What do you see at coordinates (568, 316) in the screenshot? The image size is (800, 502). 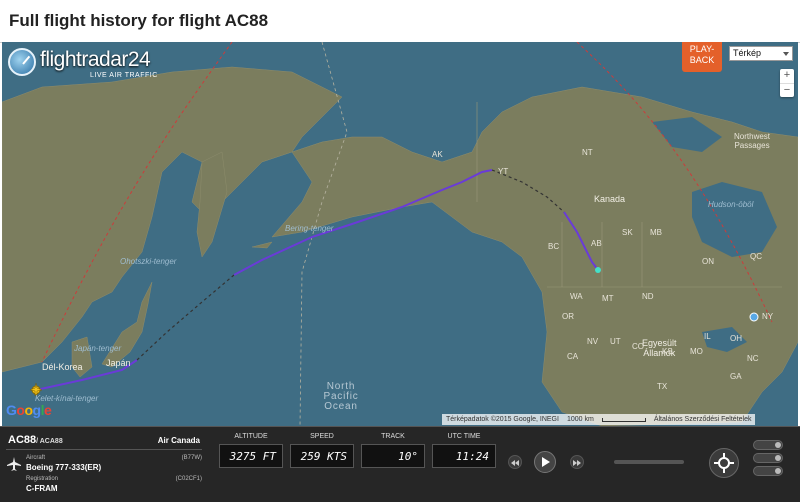 I see `map-label-or: OR` at bounding box center [568, 316].